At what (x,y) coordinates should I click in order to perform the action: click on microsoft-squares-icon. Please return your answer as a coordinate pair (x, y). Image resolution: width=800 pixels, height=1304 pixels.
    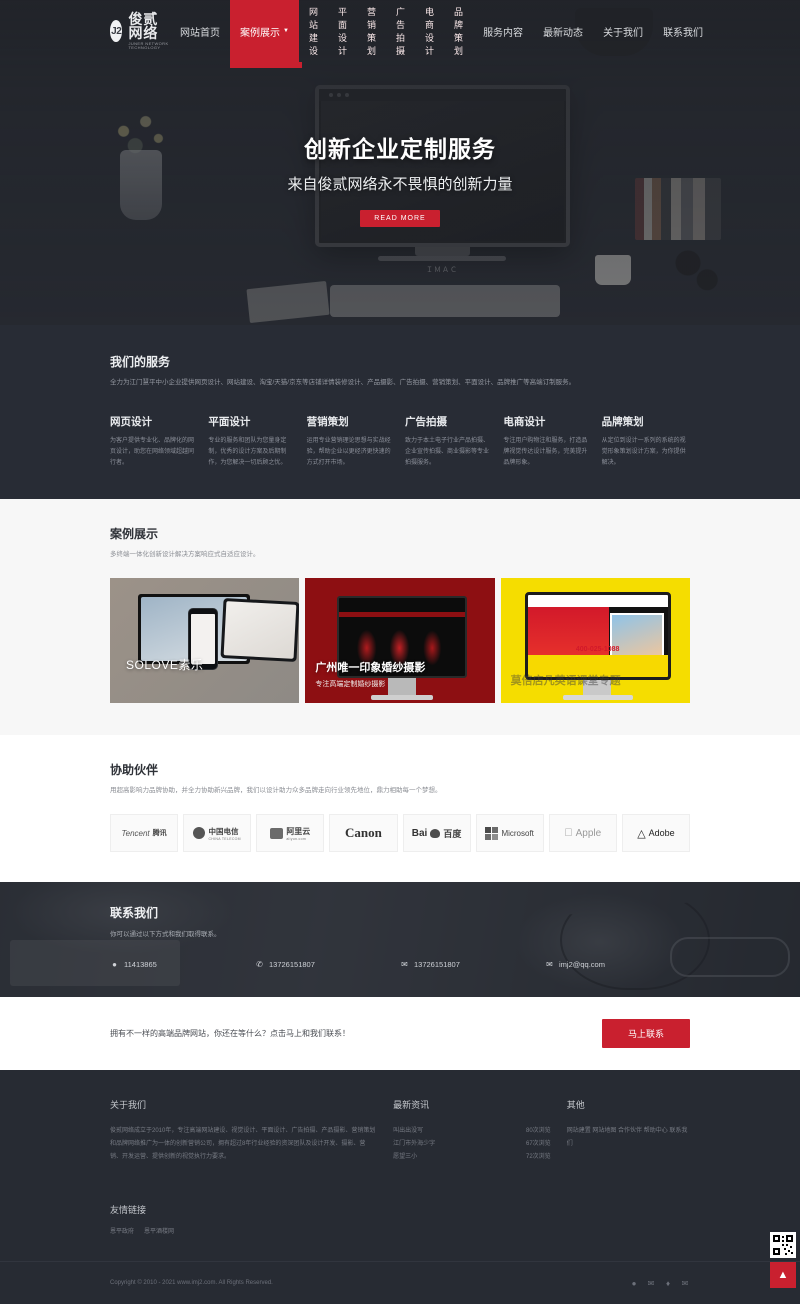
    Looking at the image, I should click on (492, 833).